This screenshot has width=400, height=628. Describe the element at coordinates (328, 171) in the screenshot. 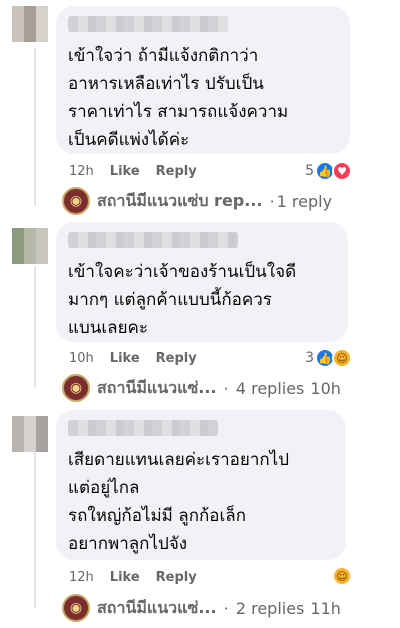

I see `reaction-summary: 5 👍 ♥` at that location.